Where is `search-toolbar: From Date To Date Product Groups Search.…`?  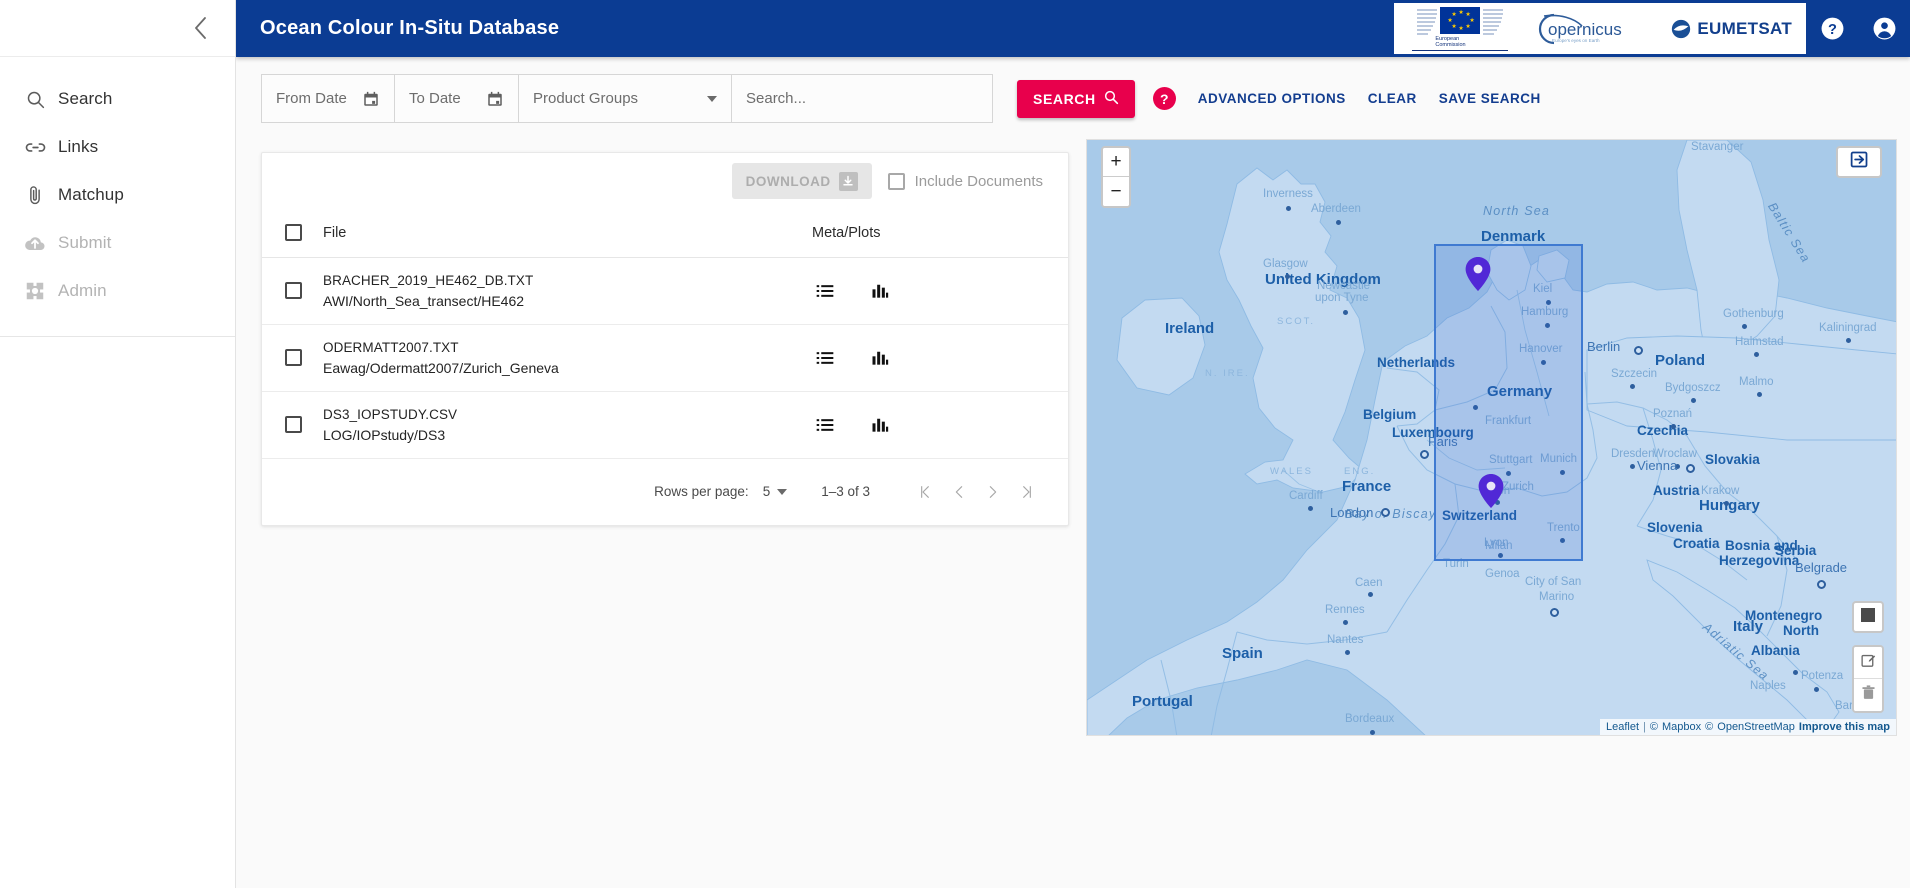
search-toolbar: From Date To Date Product Groups Search.… is located at coordinates (1073, 98).